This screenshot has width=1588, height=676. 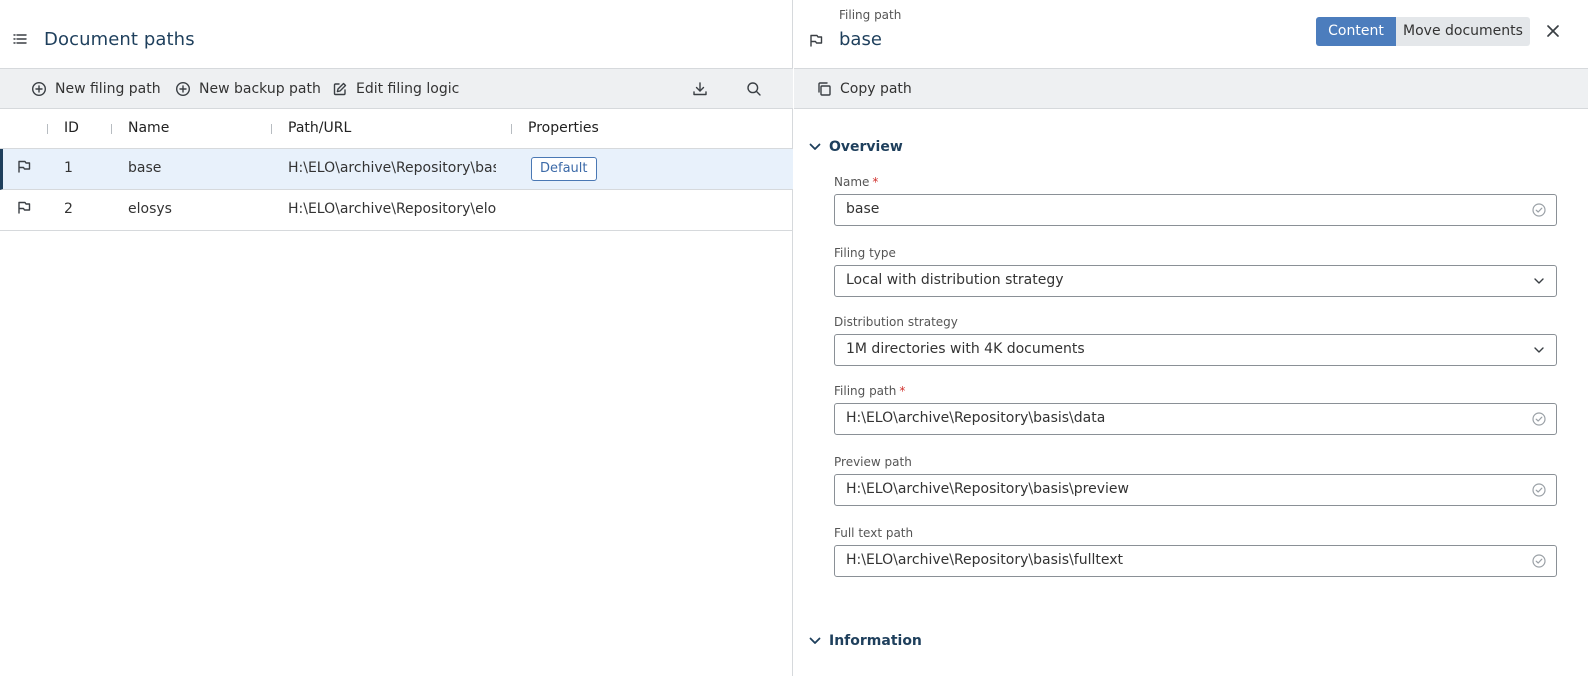 I want to click on left-header: Document paths, so click(x=396, y=34).